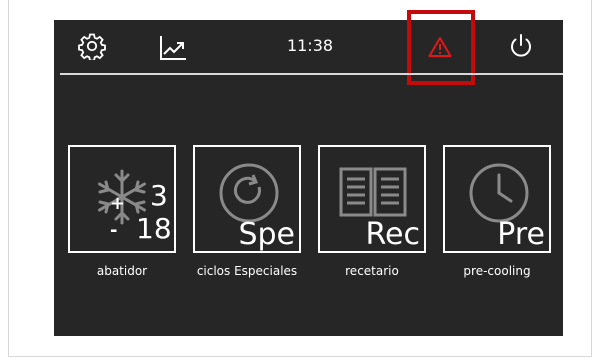 The height and width of the screenshot is (358, 593). I want to click on tile-label-abatidor: abatidor, so click(122, 271).